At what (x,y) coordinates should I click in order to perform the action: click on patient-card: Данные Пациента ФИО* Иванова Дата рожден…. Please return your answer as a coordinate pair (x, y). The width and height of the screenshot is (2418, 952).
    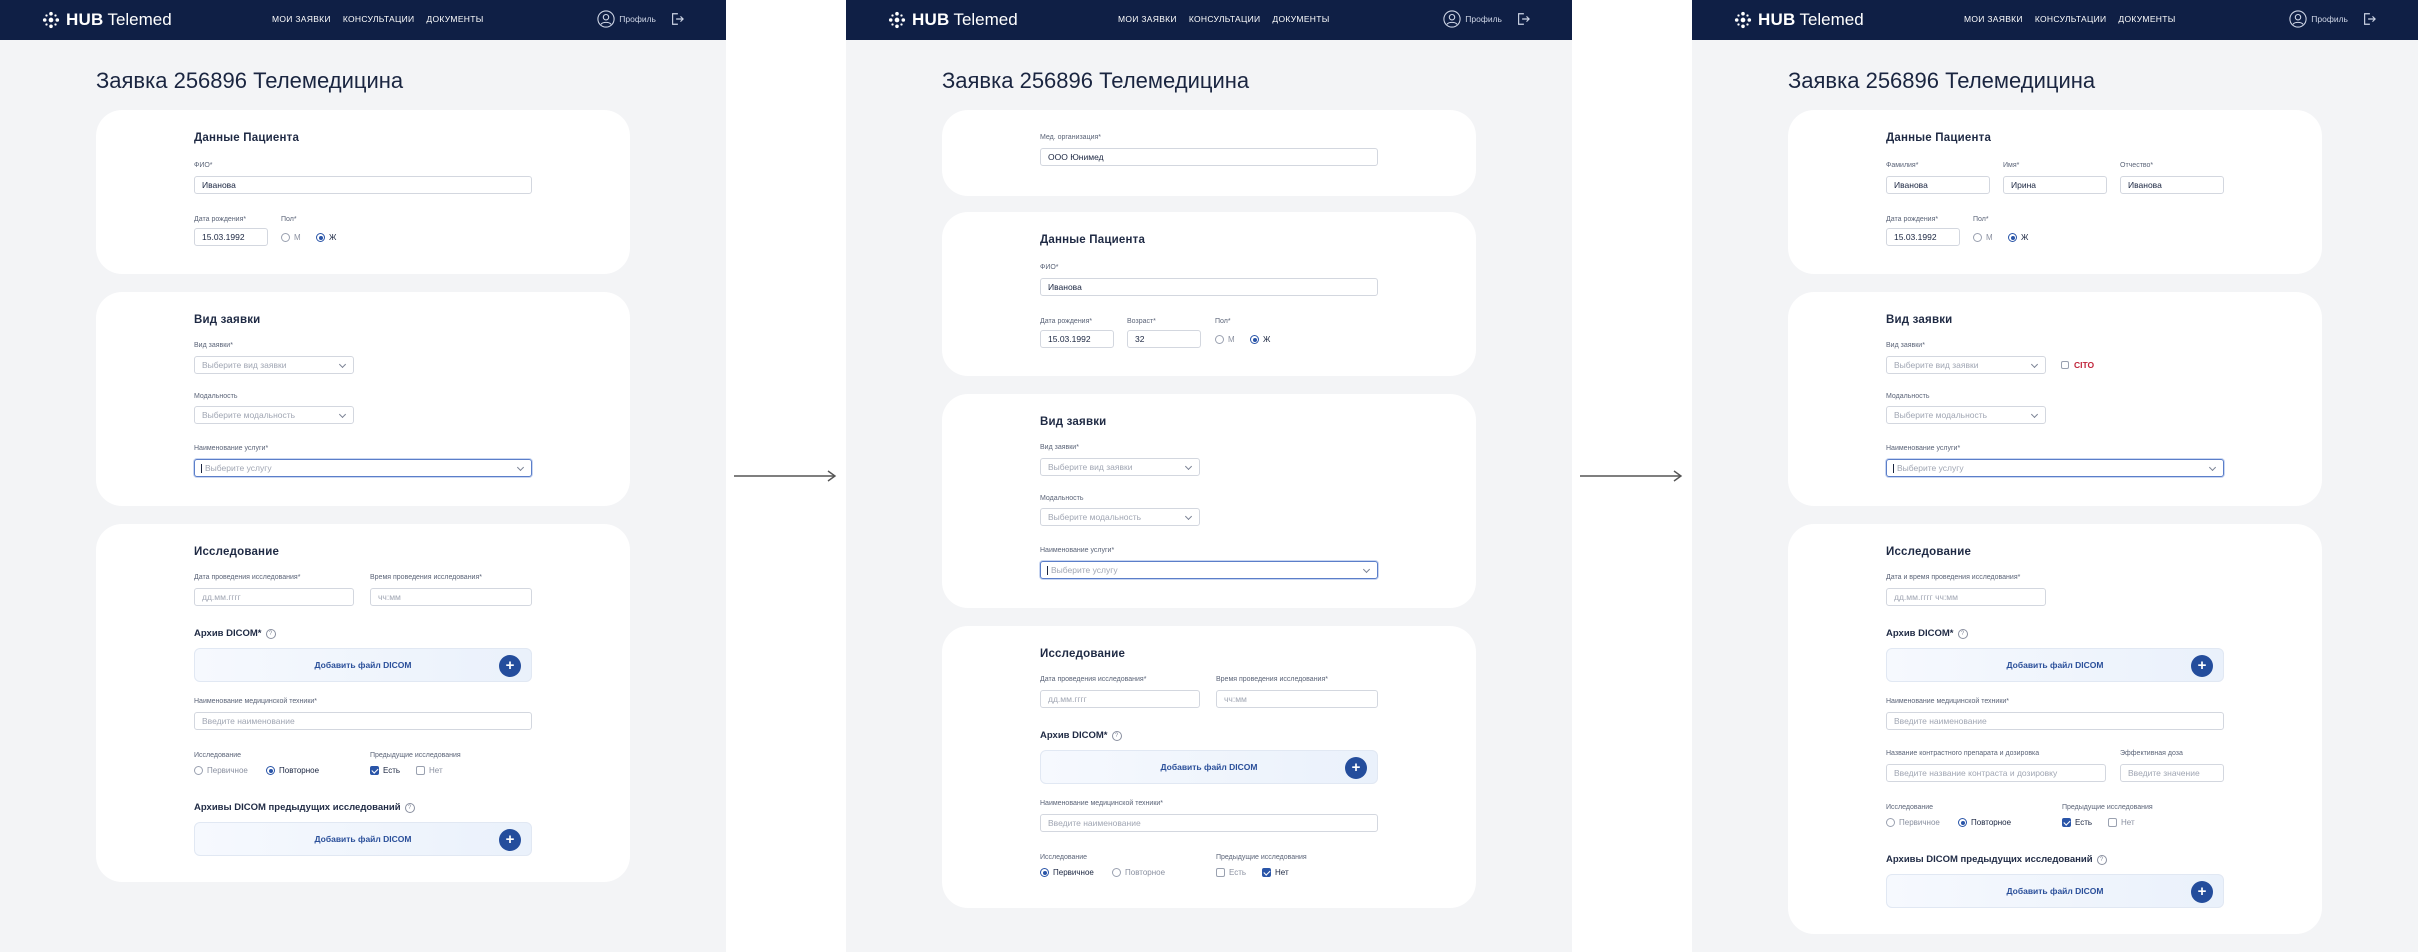
    Looking at the image, I should click on (363, 192).